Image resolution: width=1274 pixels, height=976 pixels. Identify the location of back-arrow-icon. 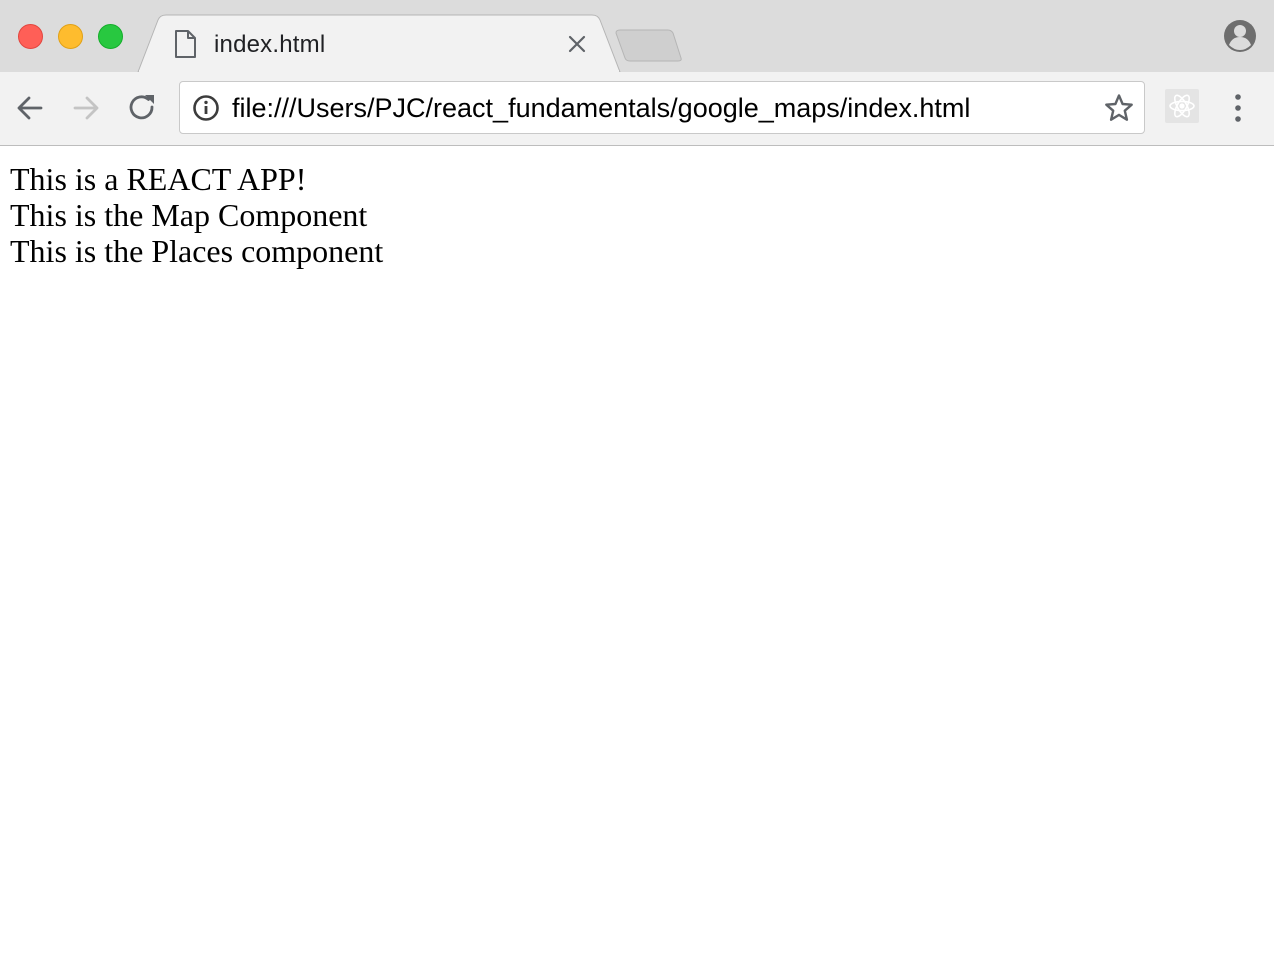
(30, 110).